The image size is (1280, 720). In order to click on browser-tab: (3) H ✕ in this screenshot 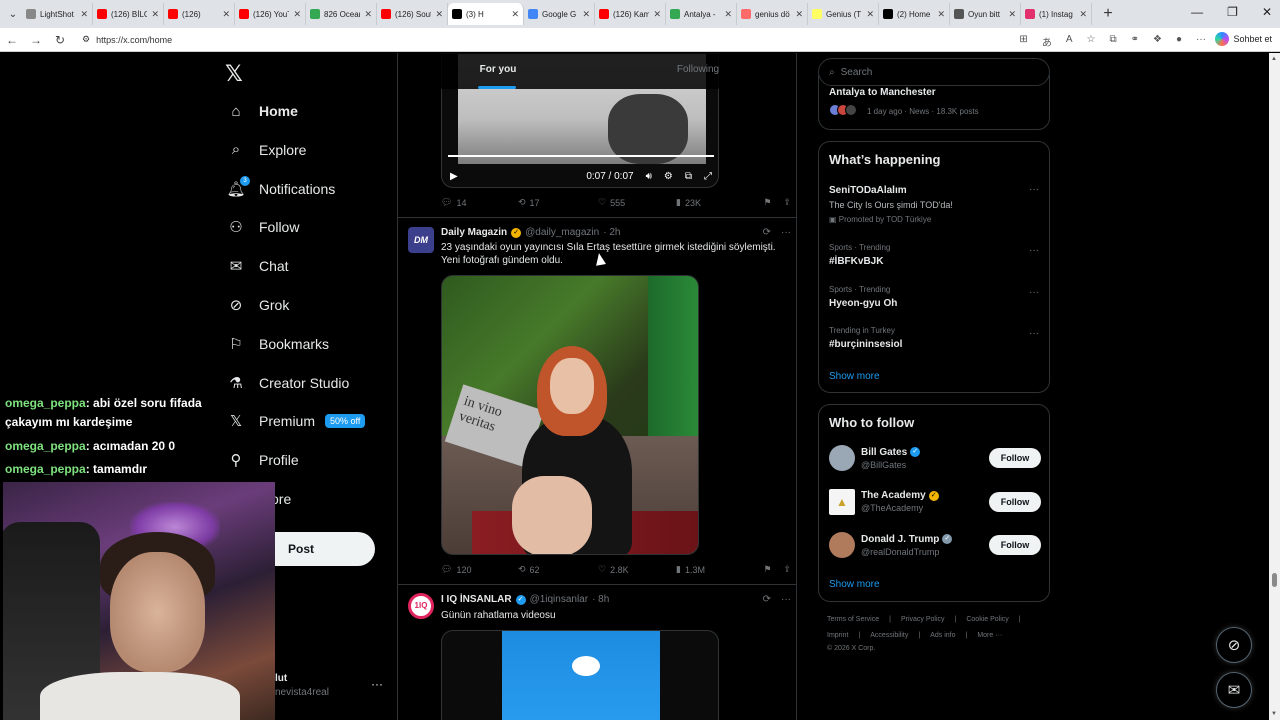, I will do `click(486, 14)`.